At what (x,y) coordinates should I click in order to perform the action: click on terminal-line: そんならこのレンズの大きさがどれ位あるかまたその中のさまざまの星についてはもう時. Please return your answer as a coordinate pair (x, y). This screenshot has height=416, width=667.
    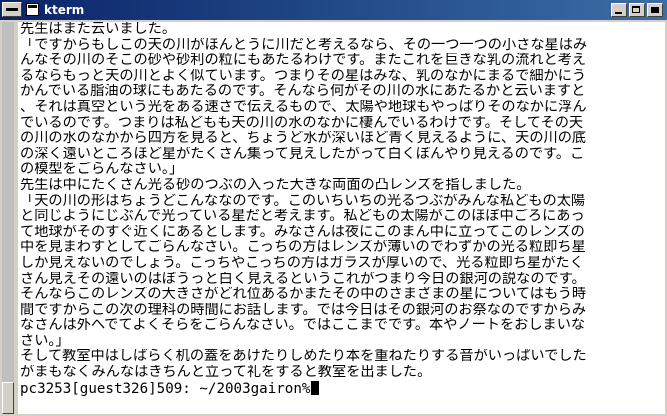
    Looking at the image, I should click on (303, 295).